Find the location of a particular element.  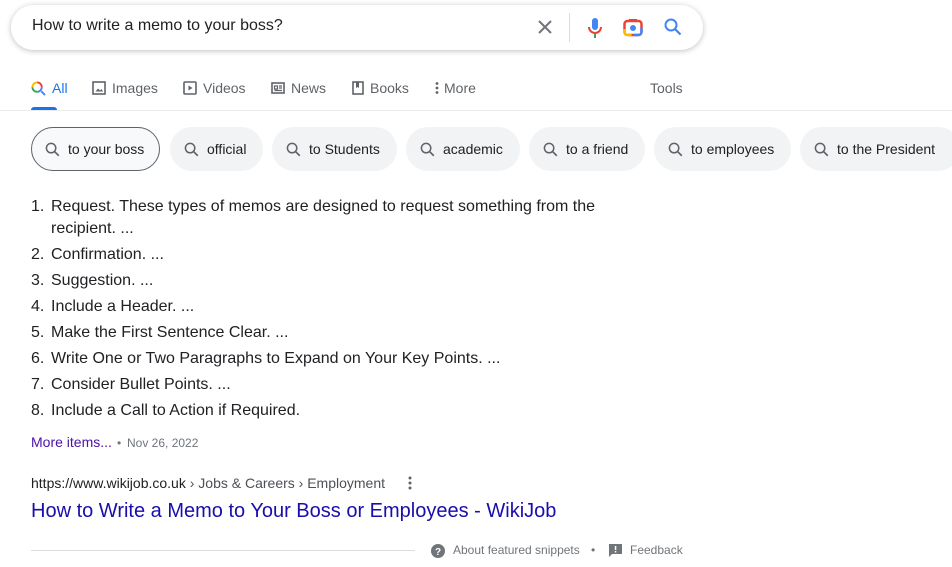

play-icon is located at coordinates (190, 88).